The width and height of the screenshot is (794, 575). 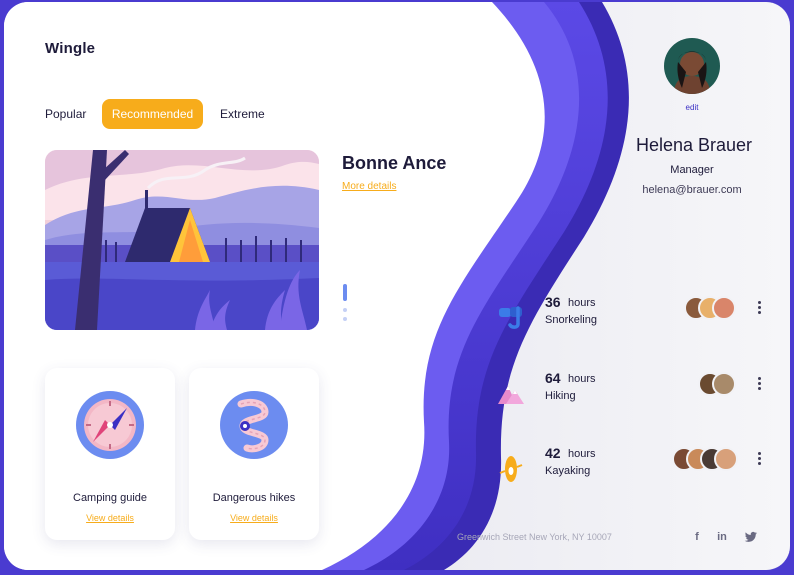 I want to click on activity-name: Kayaking, so click(x=568, y=471).